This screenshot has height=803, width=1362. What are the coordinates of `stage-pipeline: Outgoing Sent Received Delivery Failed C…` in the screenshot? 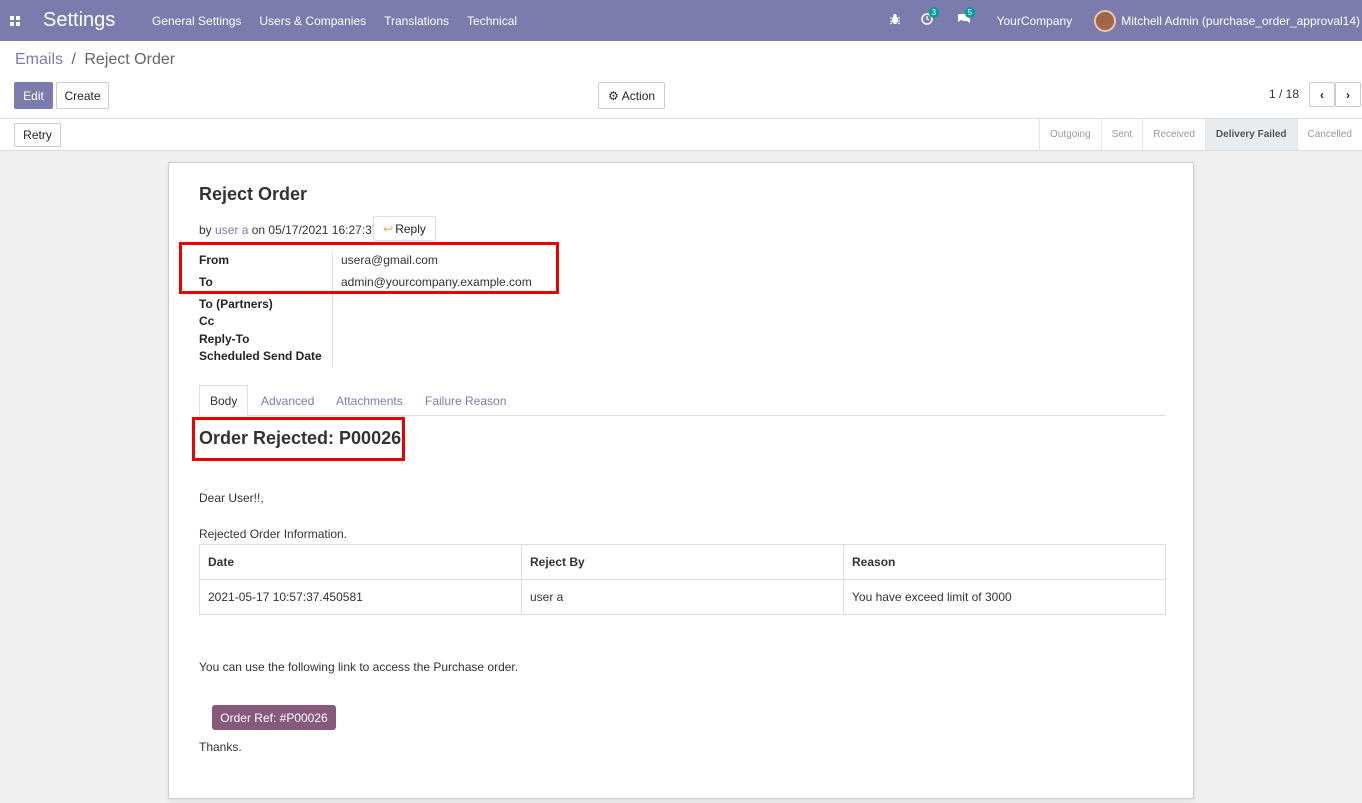 It's located at (1200, 134).